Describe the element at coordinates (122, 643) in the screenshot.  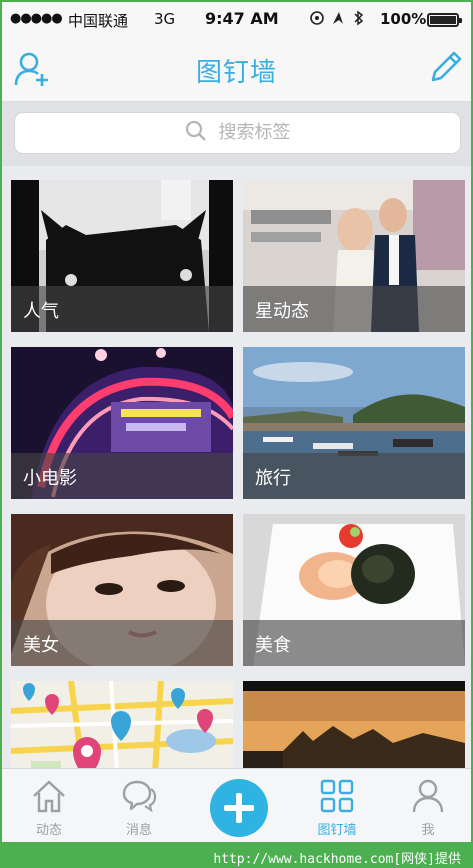
I see `tile-label: 美女` at that location.